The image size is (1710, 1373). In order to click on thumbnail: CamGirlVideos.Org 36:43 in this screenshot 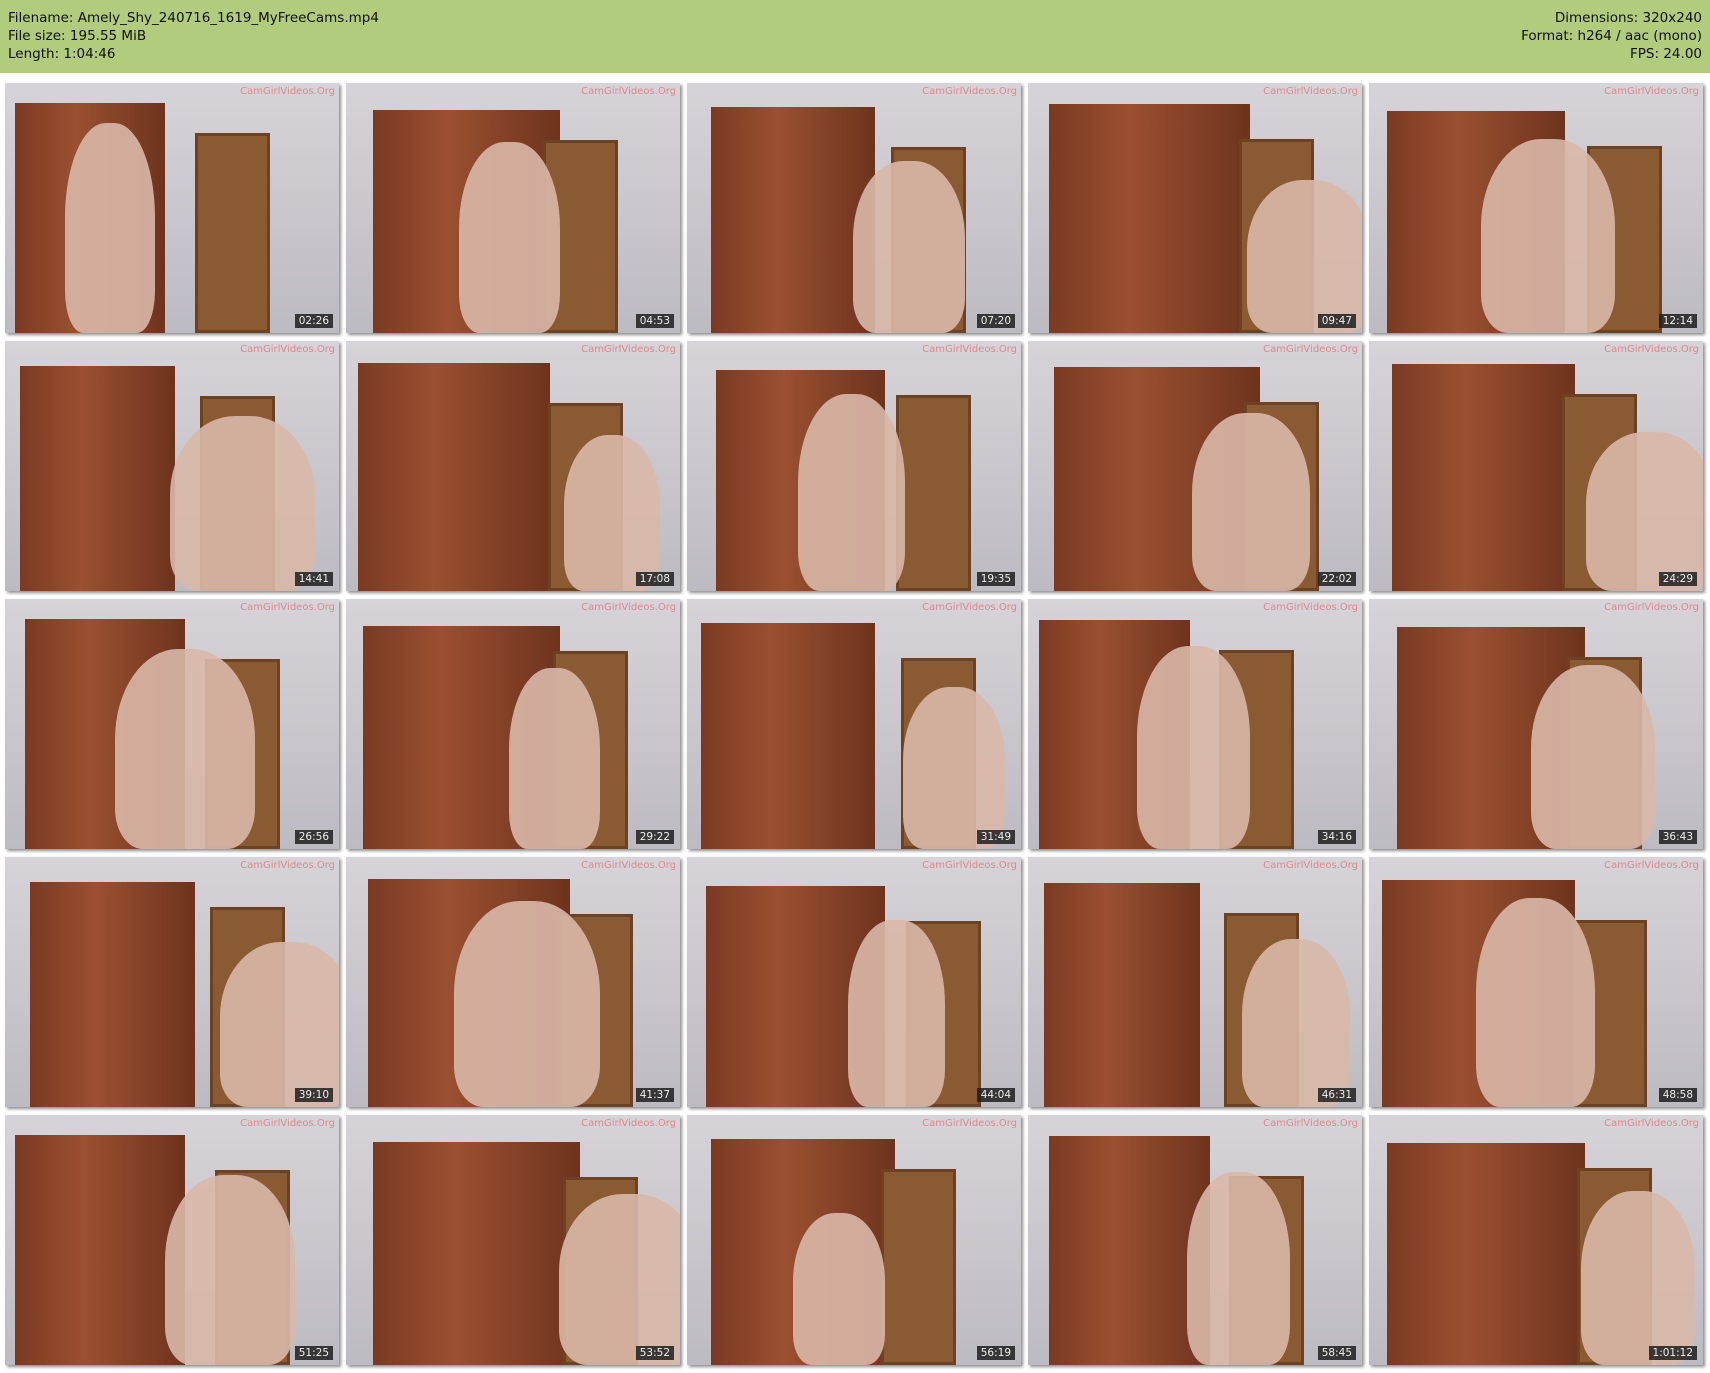, I will do `click(1536, 724)`.